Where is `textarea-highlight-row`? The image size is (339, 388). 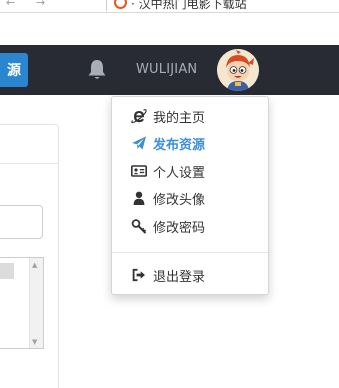 textarea-highlight-row is located at coordinates (7, 271).